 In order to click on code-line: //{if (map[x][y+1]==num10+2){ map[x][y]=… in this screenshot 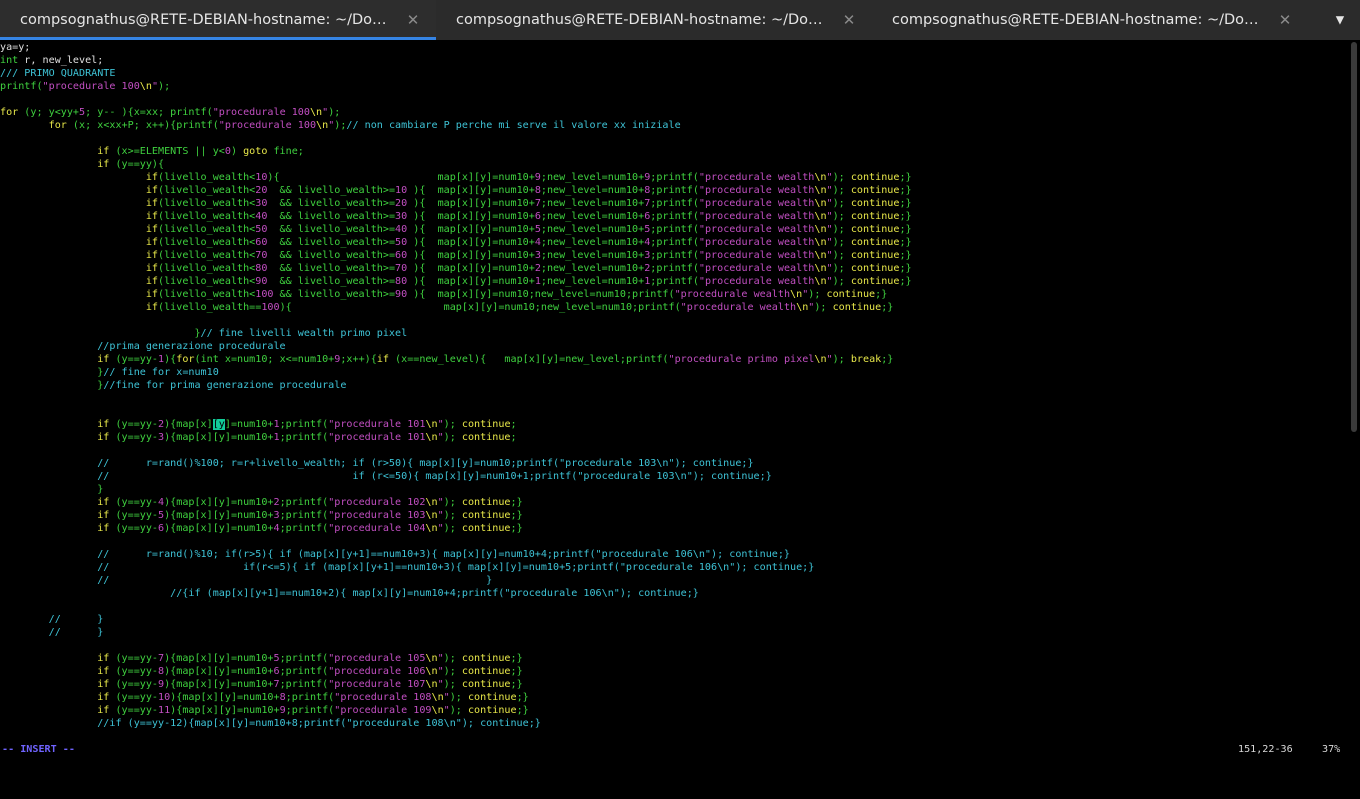, I will do `click(674, 593)`.